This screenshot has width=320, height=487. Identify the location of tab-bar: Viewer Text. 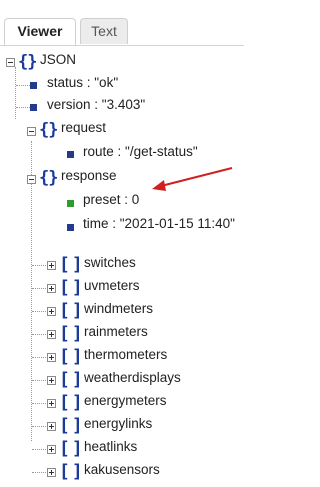
(122, 23).